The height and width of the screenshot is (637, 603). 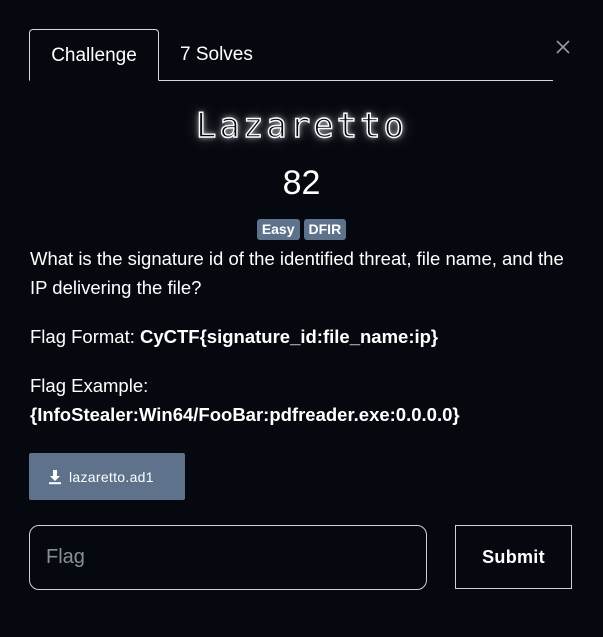 I want to click on flag-format-label: Flag Format:, so click(x=85, y=336).